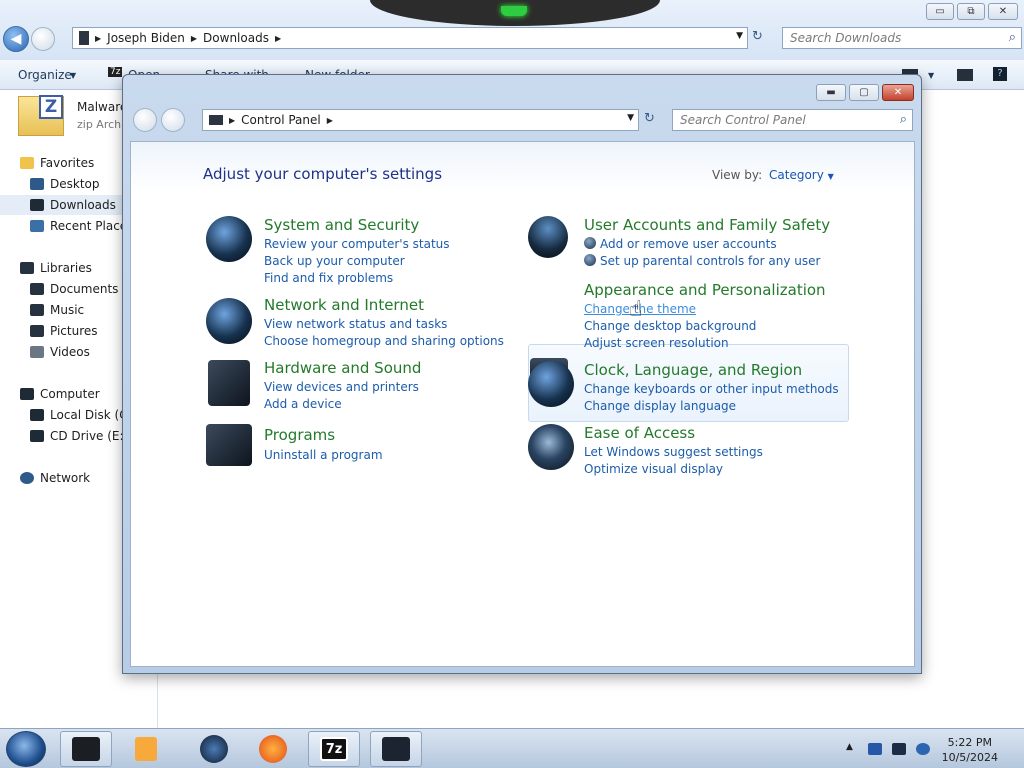  I want to click on taskbar-7zip: 7z, so click(334, 749).